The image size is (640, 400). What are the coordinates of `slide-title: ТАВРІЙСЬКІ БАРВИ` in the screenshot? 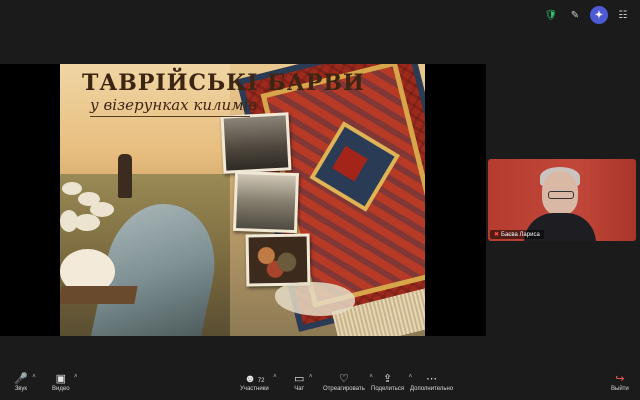 It's located at (223, 83).